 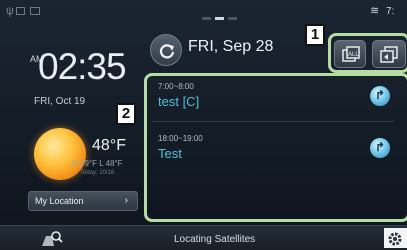 I want to click on usb-icon: ψ, so click(x=10, y=11).